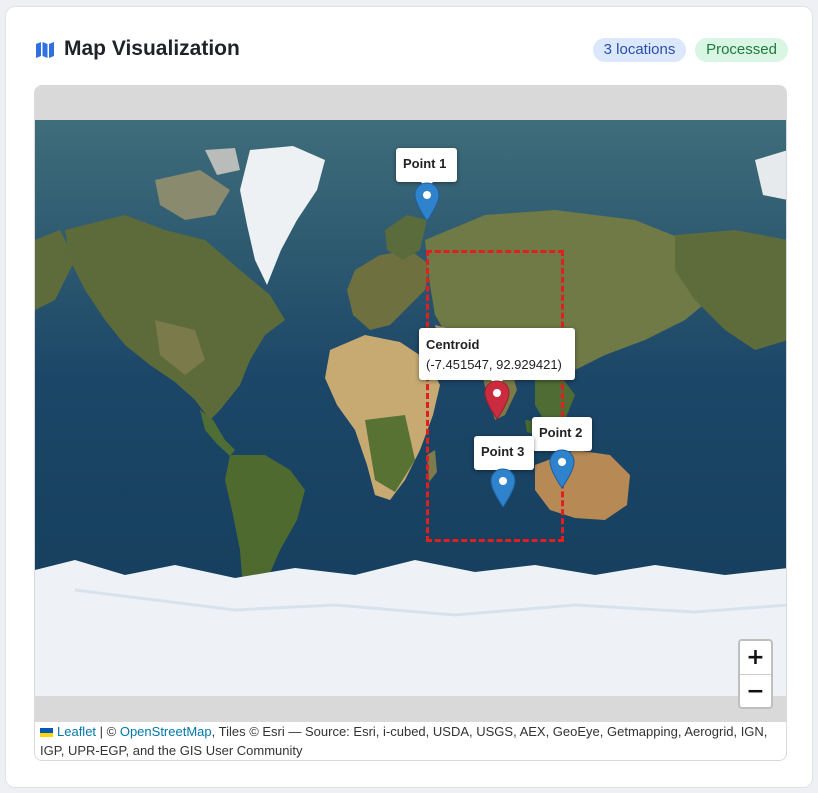  What do you see at coordinates (453, 344) in the screenshot?
I see `centroid-label: Centroid` at bounding box center [453, 344].